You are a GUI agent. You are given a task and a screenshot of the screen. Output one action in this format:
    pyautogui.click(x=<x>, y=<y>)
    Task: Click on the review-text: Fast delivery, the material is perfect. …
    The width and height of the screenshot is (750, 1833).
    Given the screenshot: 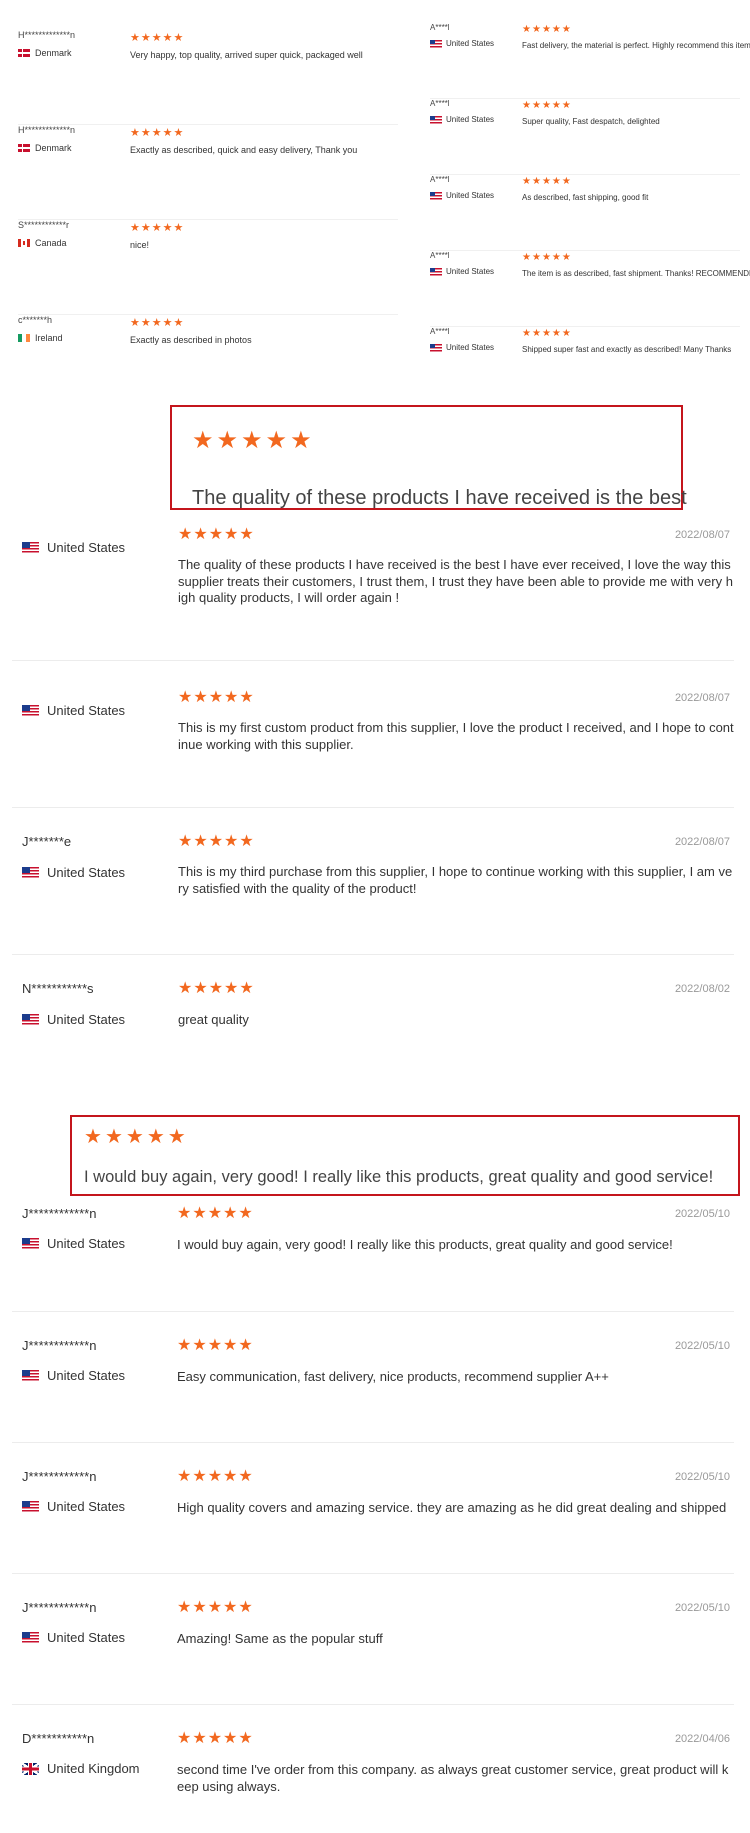 What is the action you would take?
    pyautogui.click(x=636, y=45)
    